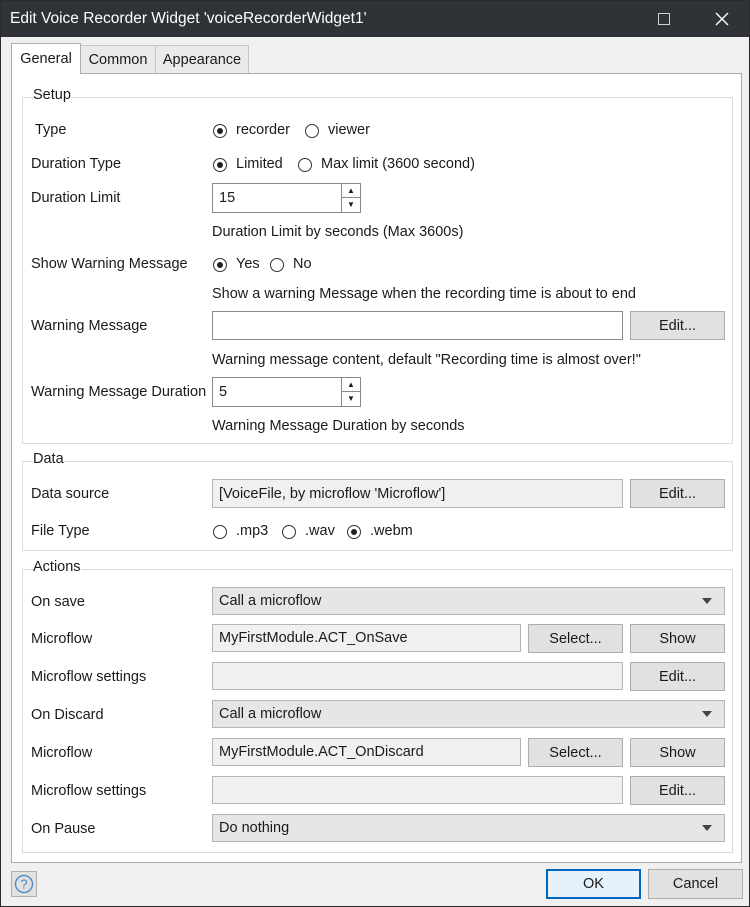  Describe the element at coordinates (263, 130) in the screenshot. I see `type-recorder-label: recorder` at that location.